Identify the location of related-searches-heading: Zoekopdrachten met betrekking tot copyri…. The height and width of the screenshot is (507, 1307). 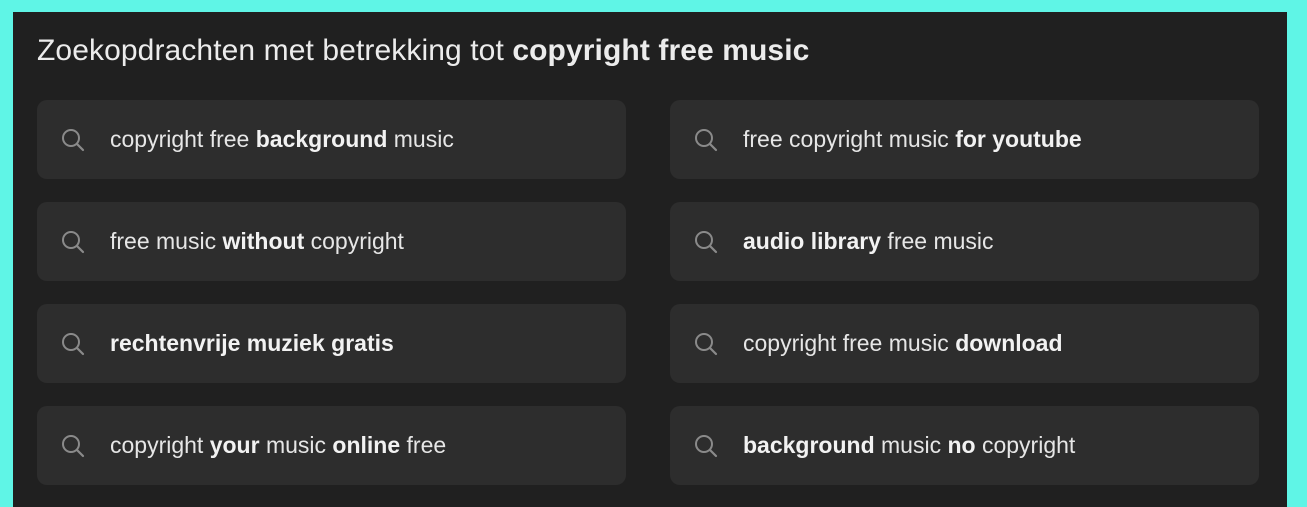
(423, 51).